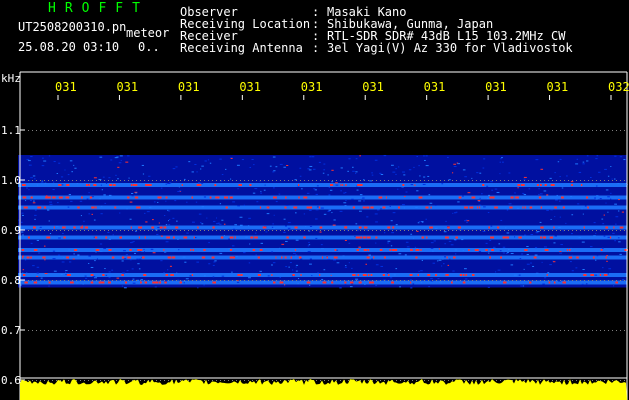  What do you see at coordinates (322, 275) in the screenshot?
I see `signal-line` at bounding box center [322, 275].